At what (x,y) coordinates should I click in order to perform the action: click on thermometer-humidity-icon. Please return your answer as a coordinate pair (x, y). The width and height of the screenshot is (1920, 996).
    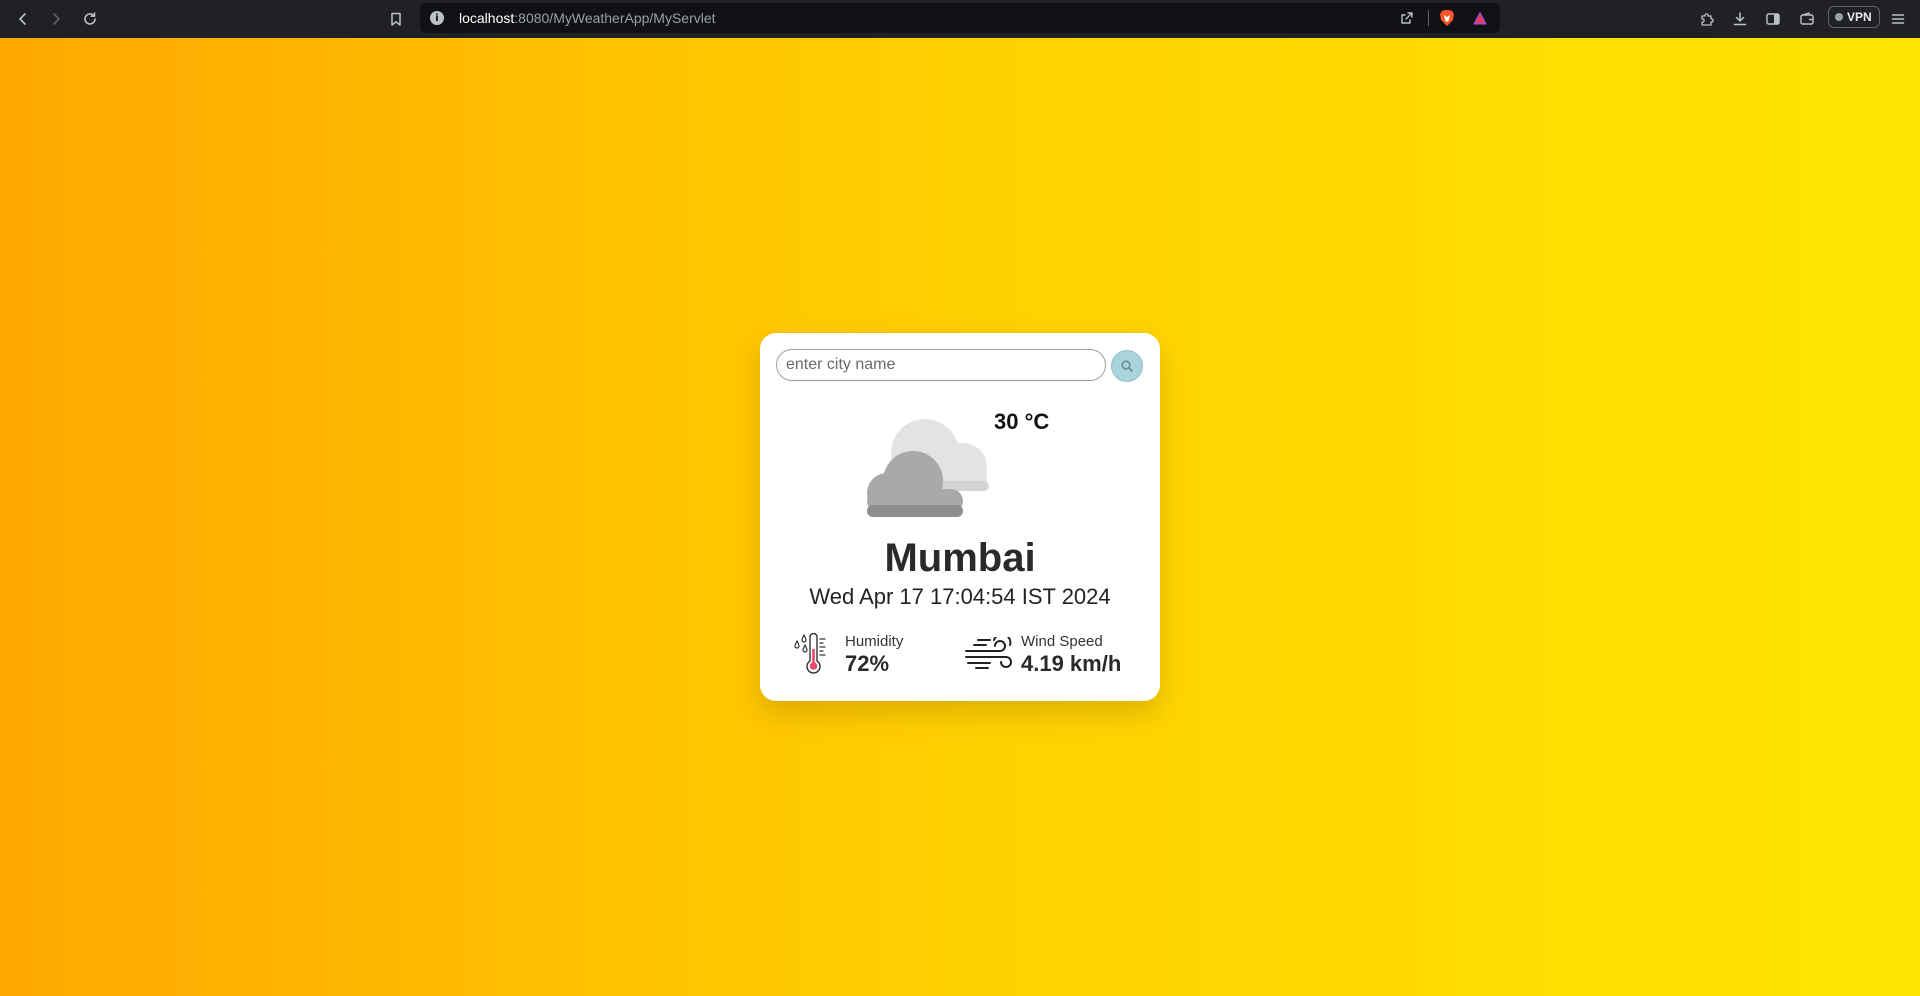
    Looking at the image, I should click on (810, 653).